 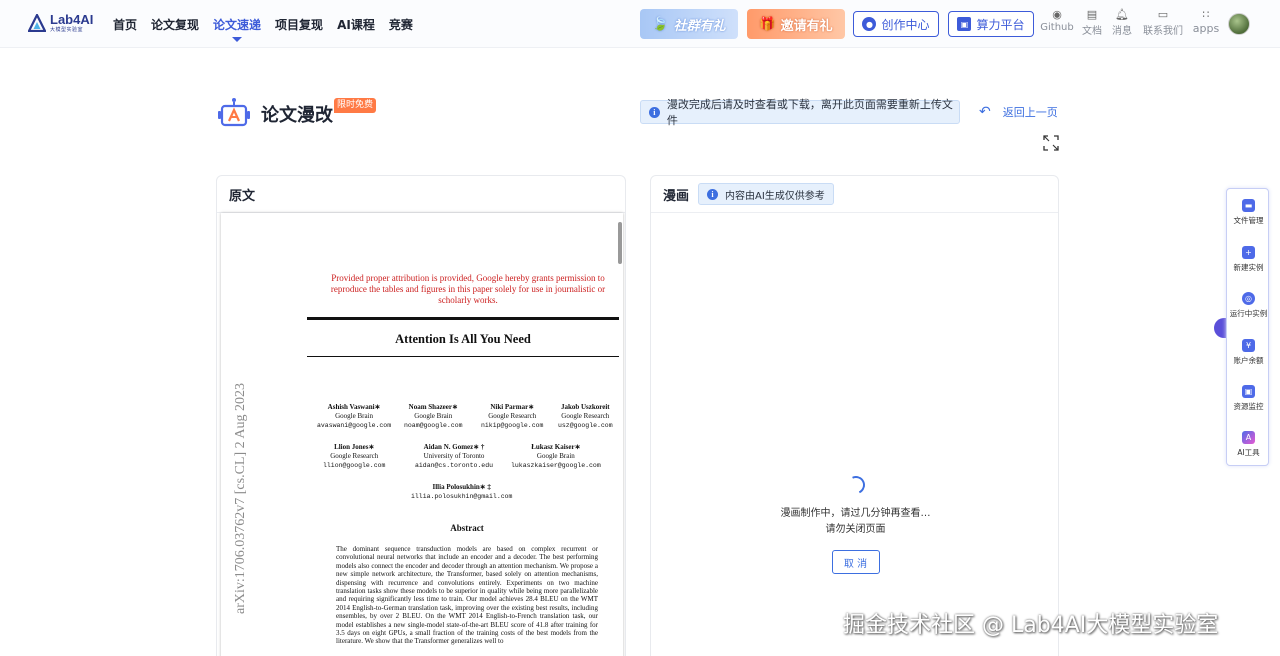 What do you see at coordinates (869, 24) in the screenshot?
I see `chat-icon: ●` at bounding box center [869, 24].